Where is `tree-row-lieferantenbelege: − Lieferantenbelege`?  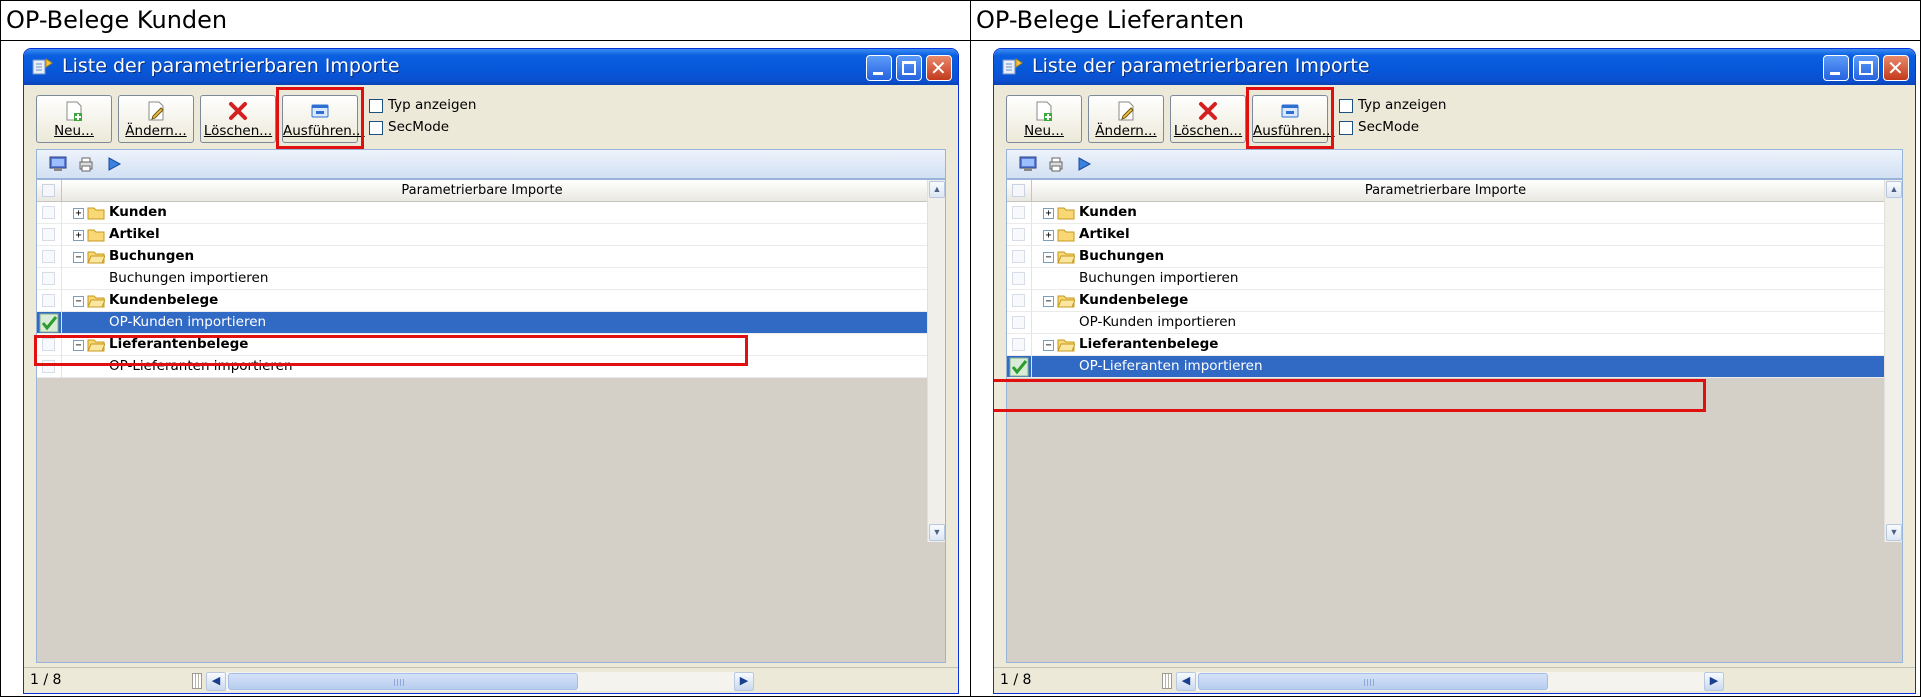
tree-row-lieferantenbelege: − Lieferantenbelege is located at coordinates (1445, 345).